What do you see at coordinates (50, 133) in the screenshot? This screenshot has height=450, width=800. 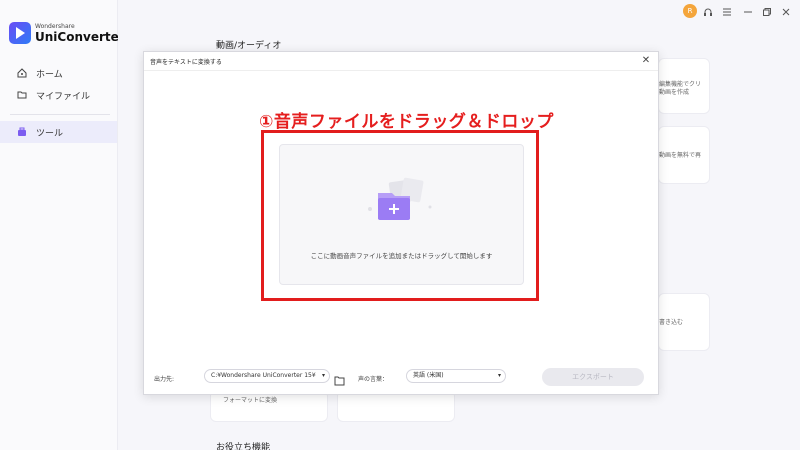 I see `sidebar-item-label: ツール` at bounding box center [50, 133].